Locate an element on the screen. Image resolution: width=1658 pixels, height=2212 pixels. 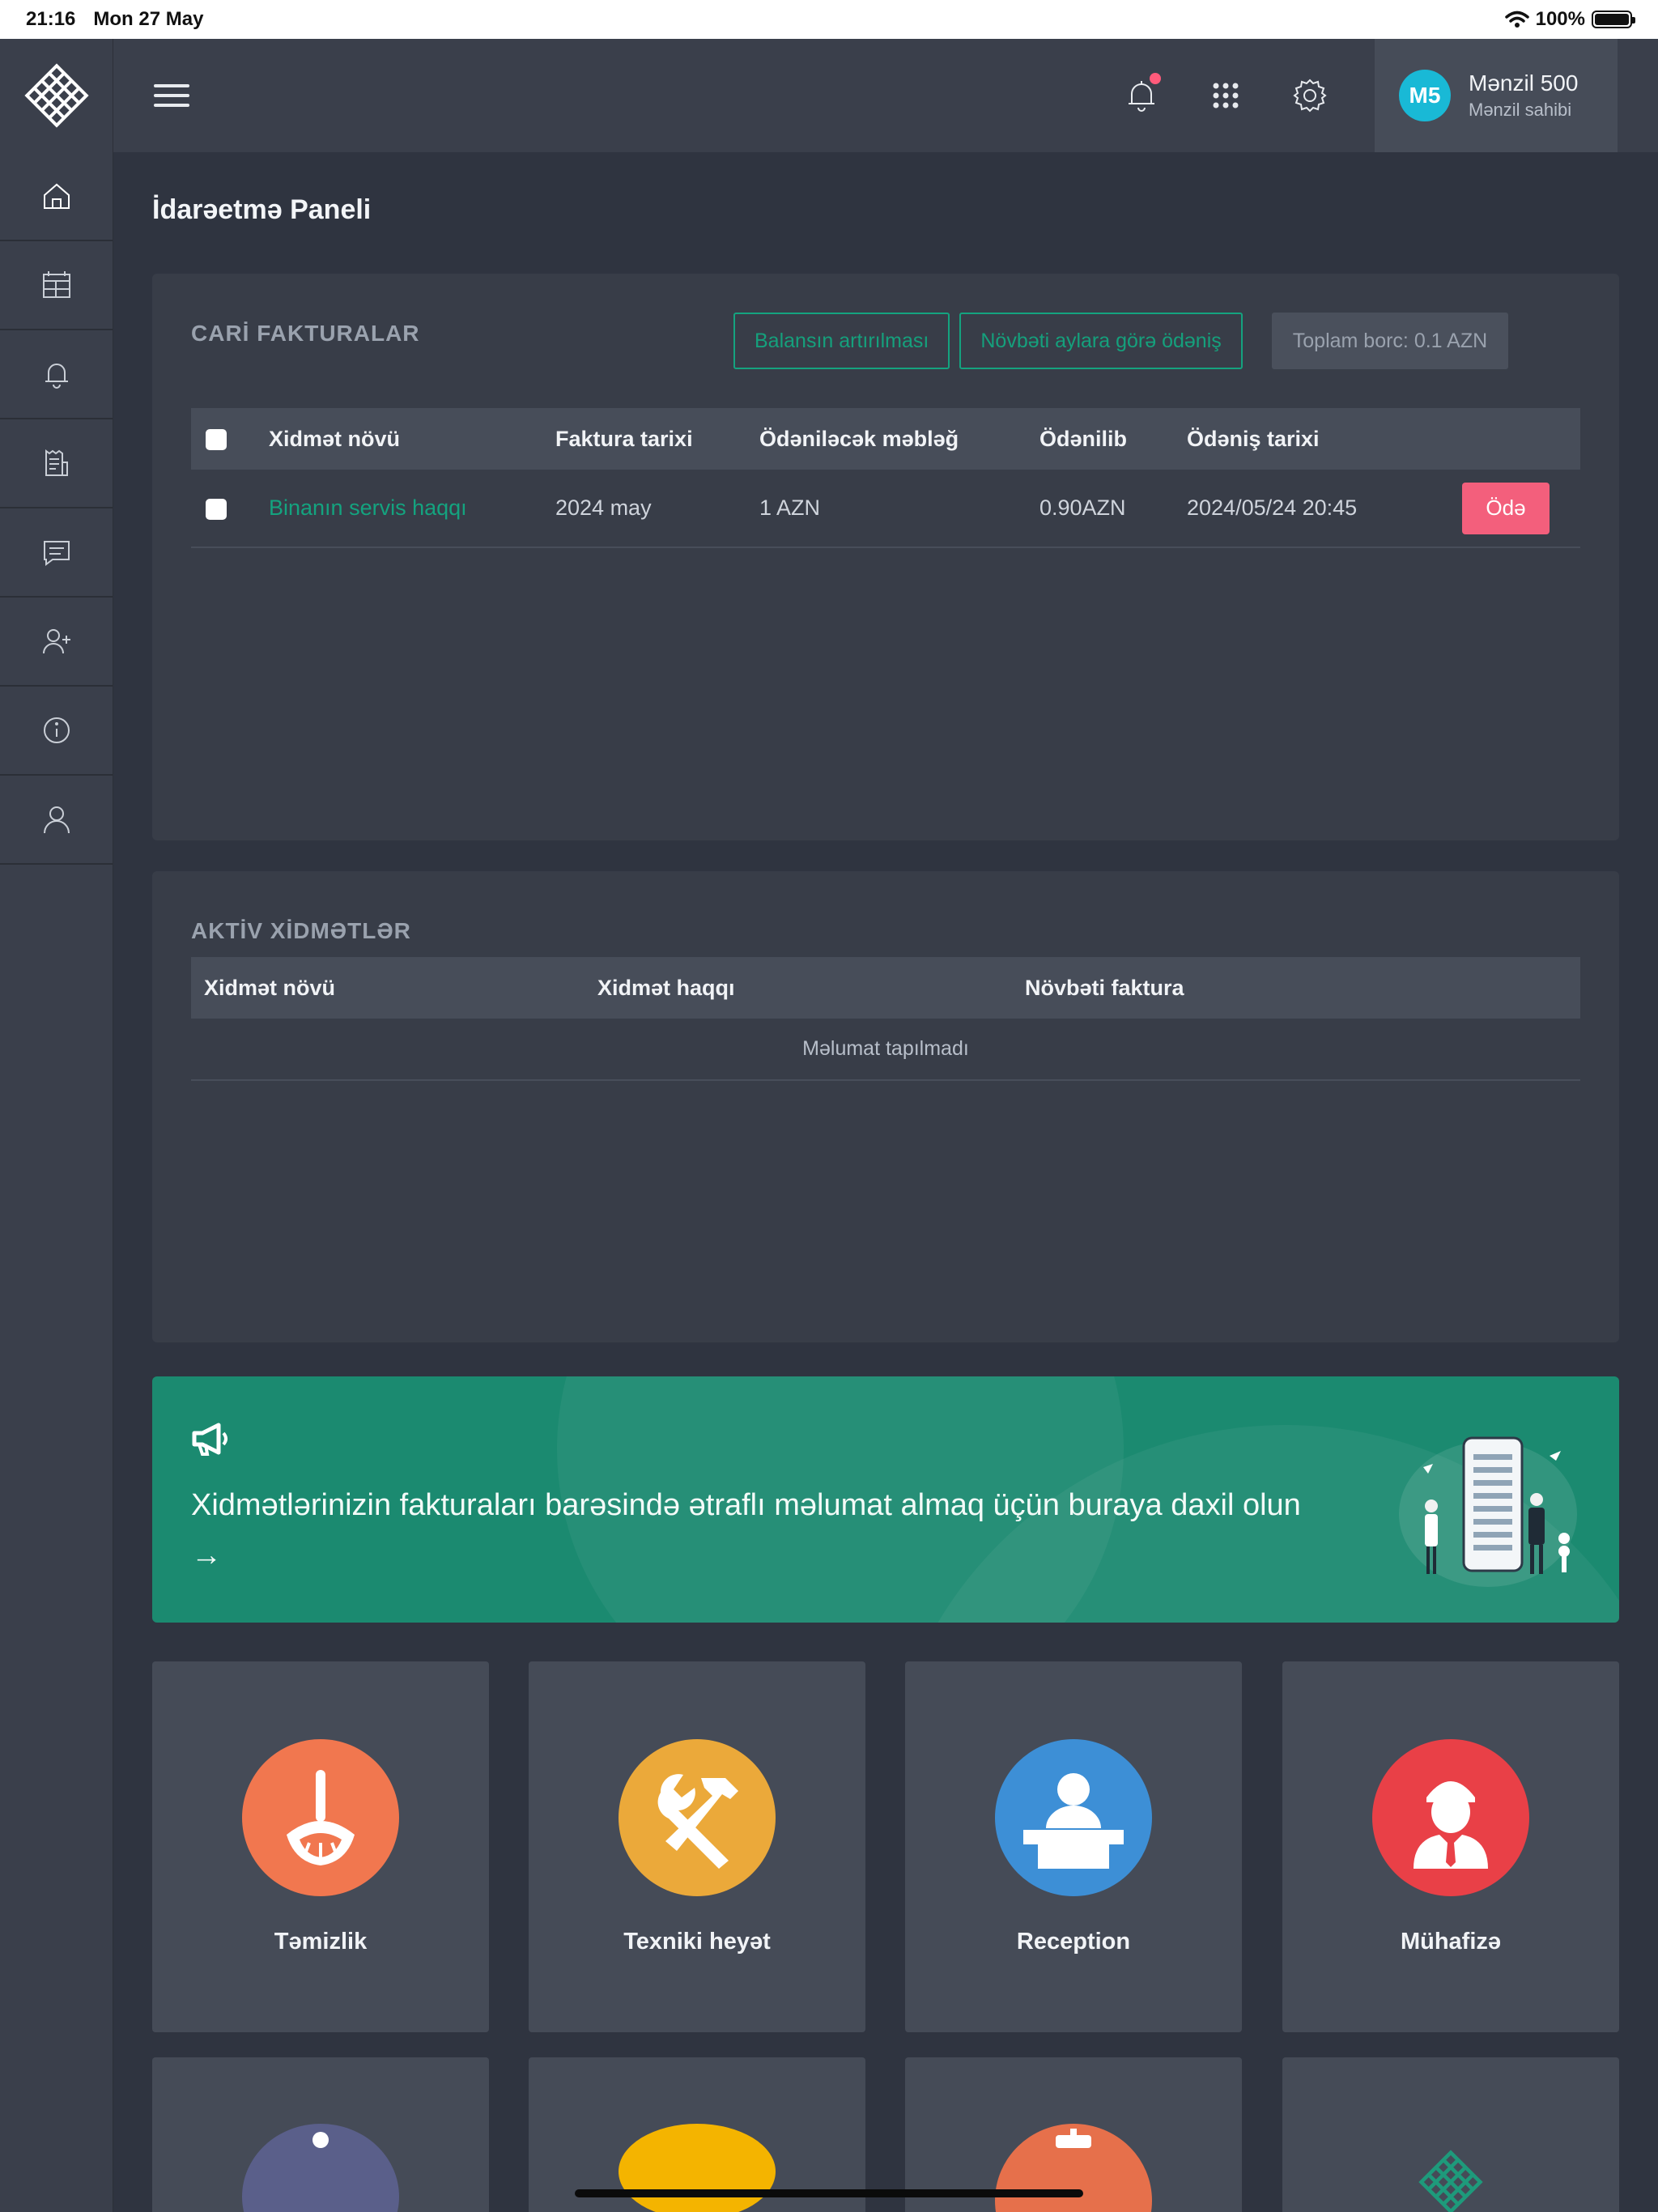
empty-row: Məlumat tapılmadı is located at coordinates (885, 1050).